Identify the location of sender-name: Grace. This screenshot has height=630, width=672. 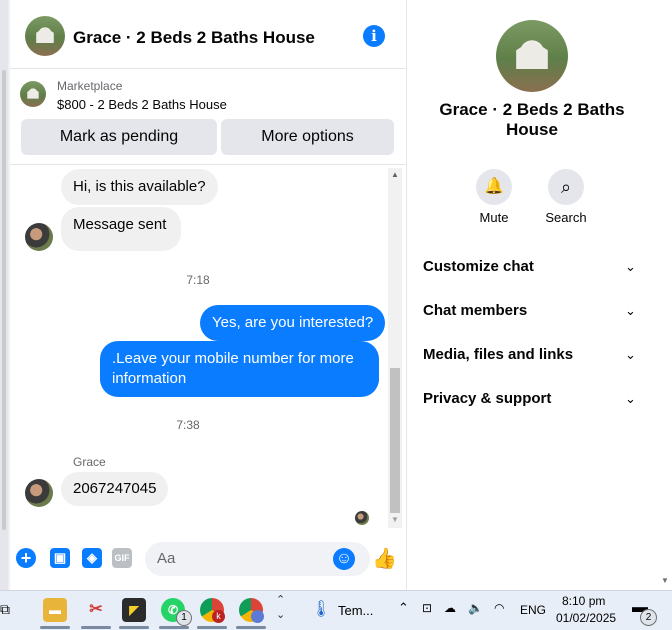
(89, 462).